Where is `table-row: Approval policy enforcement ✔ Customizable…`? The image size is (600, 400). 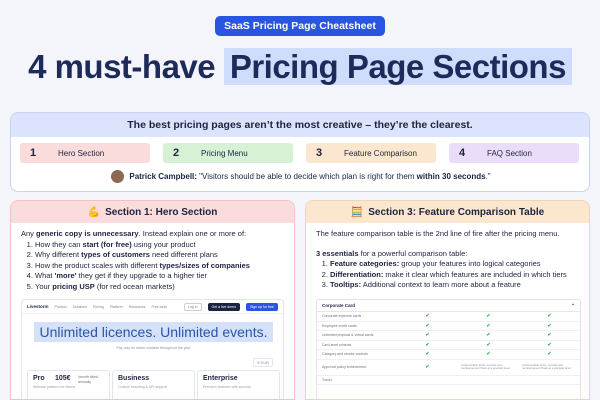
table-row: Approval policy enforcement ✔ Customizable… is located at coordinates (448, 368).